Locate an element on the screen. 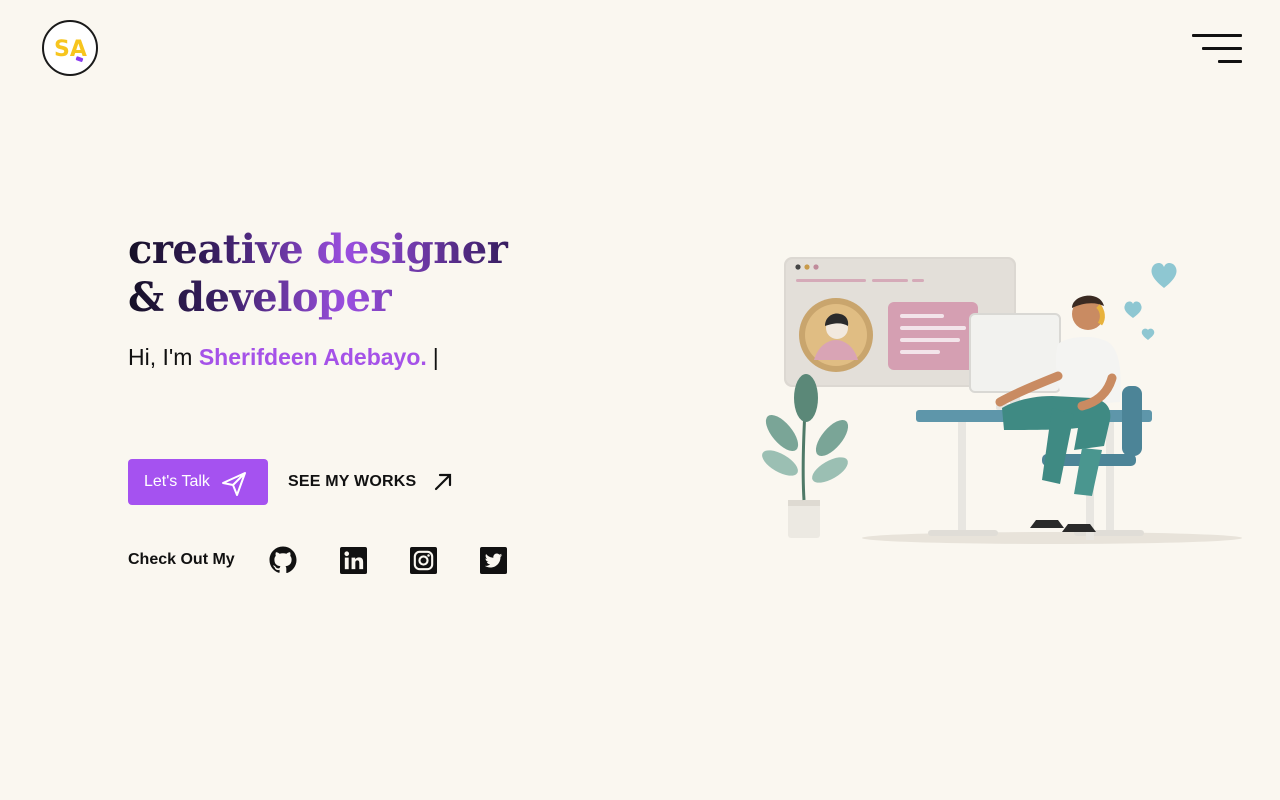 This screenshot has width=1280, height=800. instagram-link is located at coordinates (423, 560).